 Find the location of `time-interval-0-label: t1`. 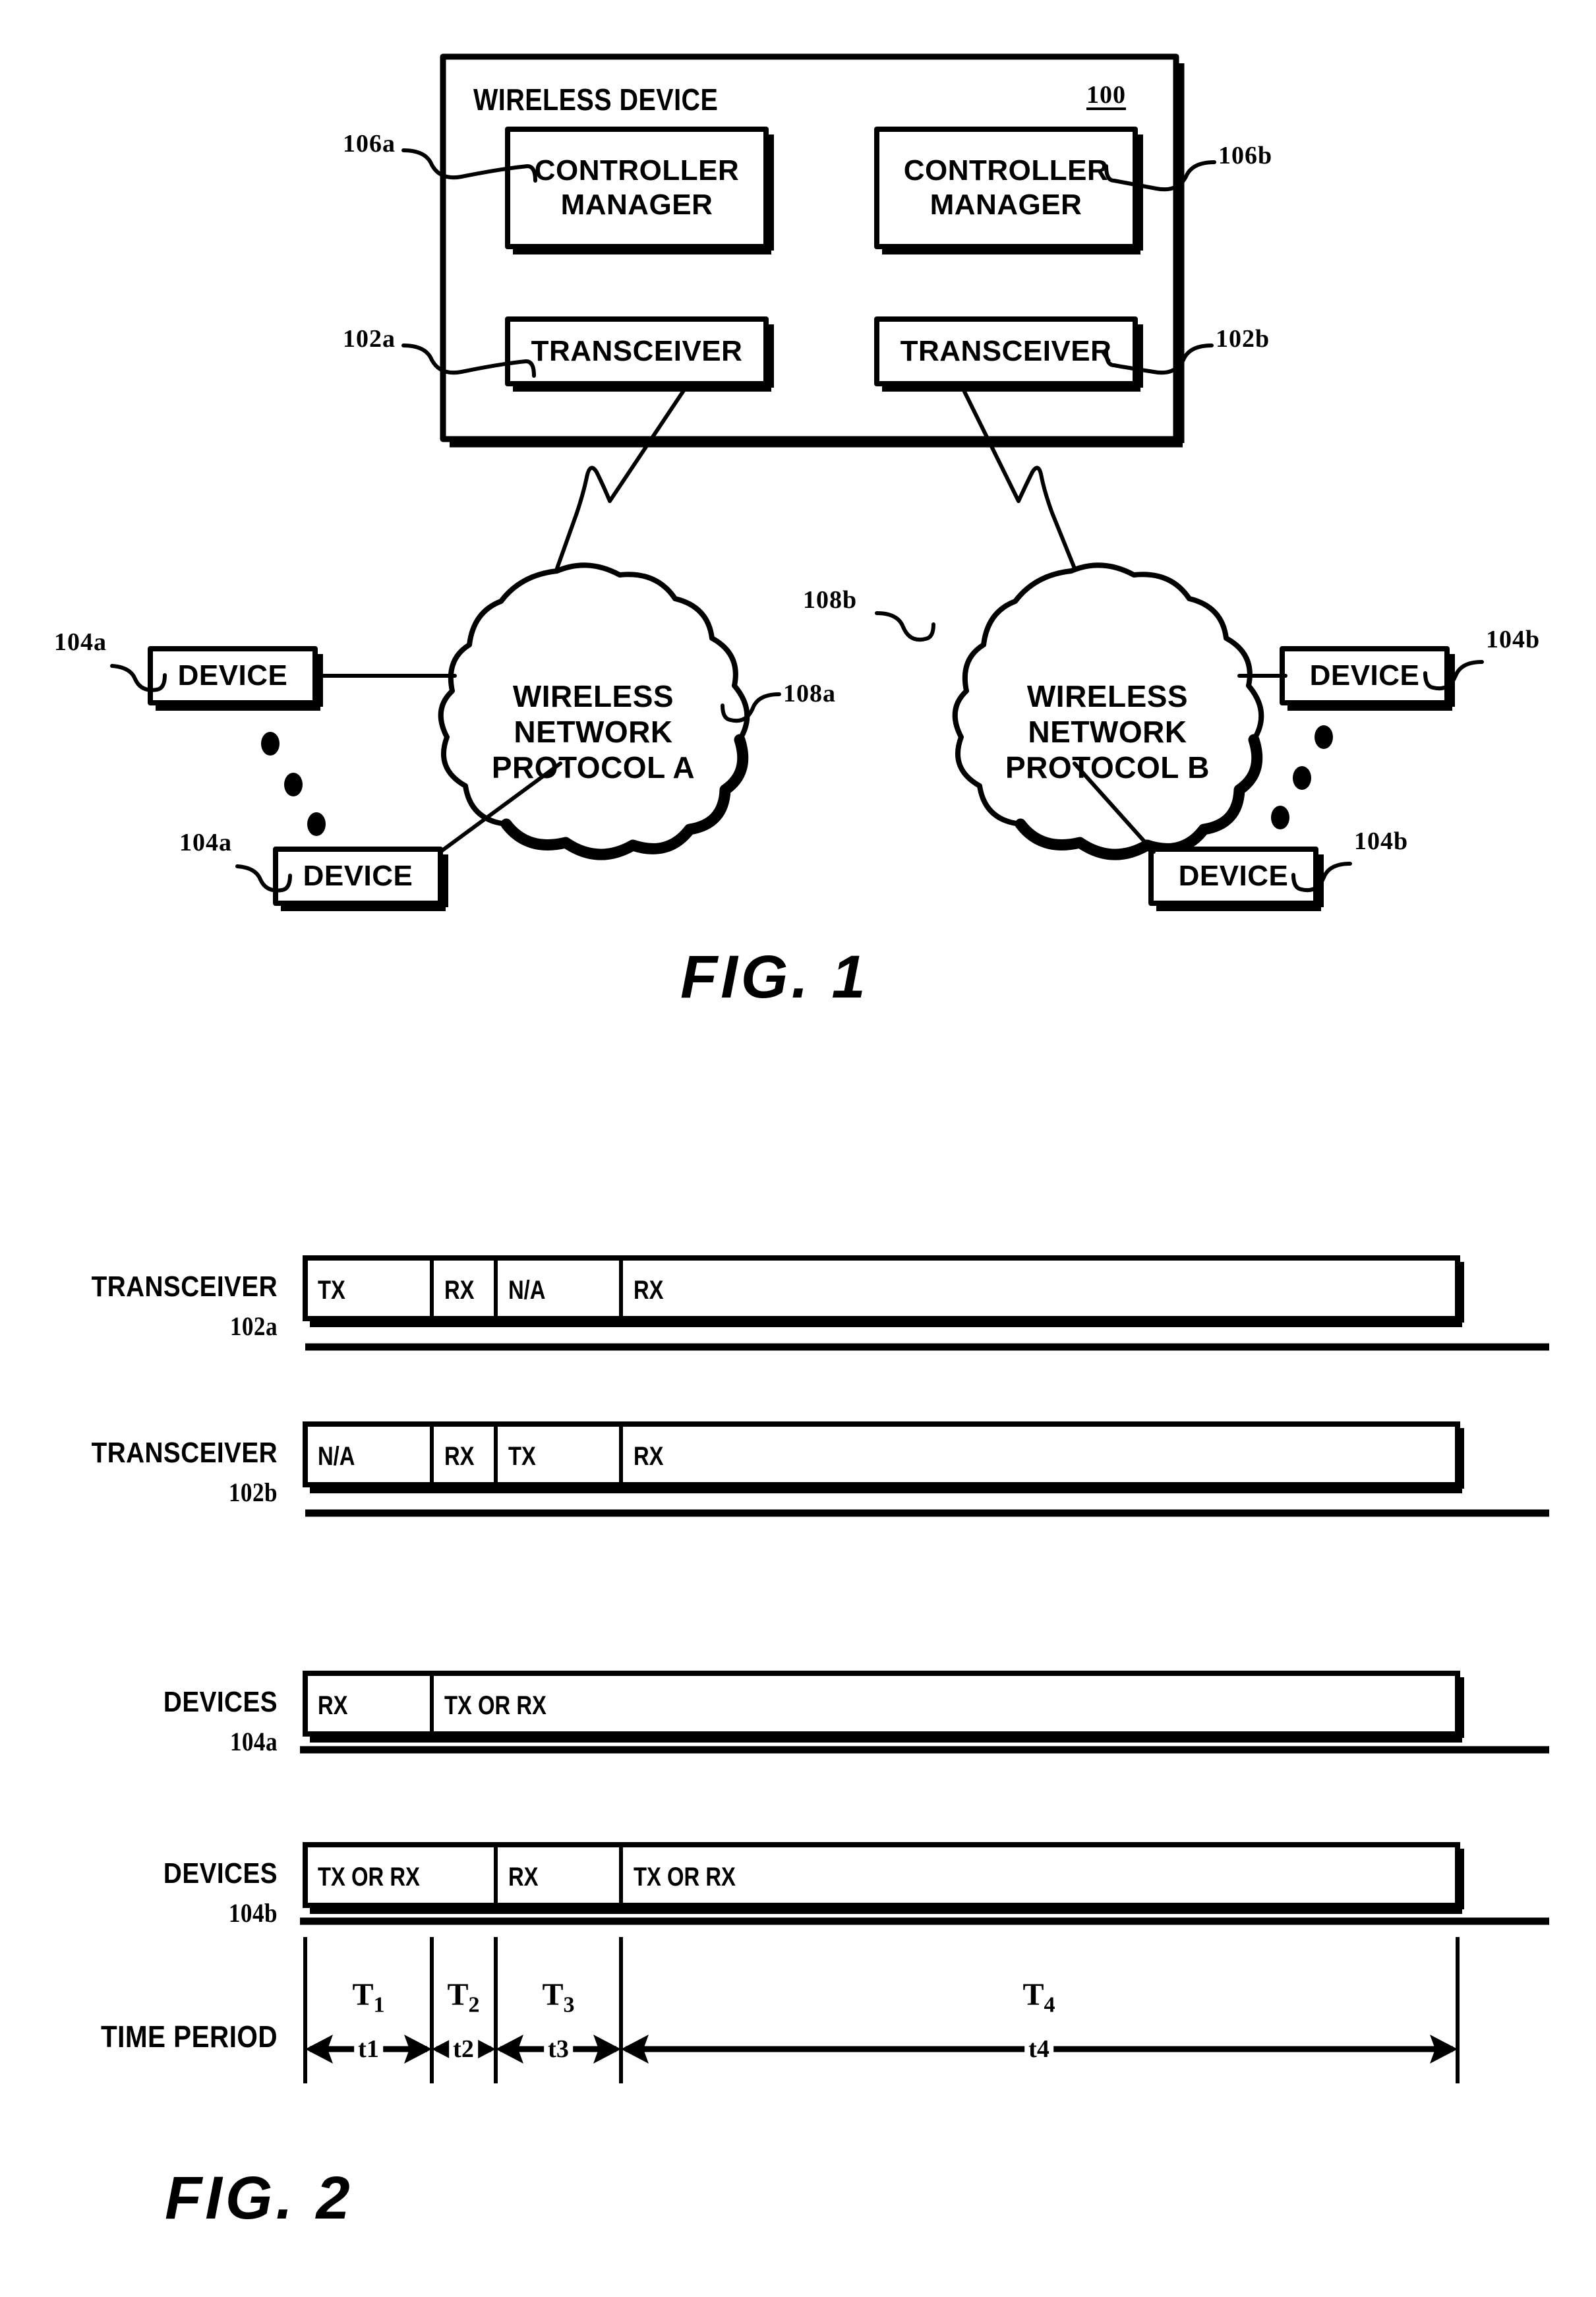

time-interval-0-label: t1 is located at coordinates (369, 2049).